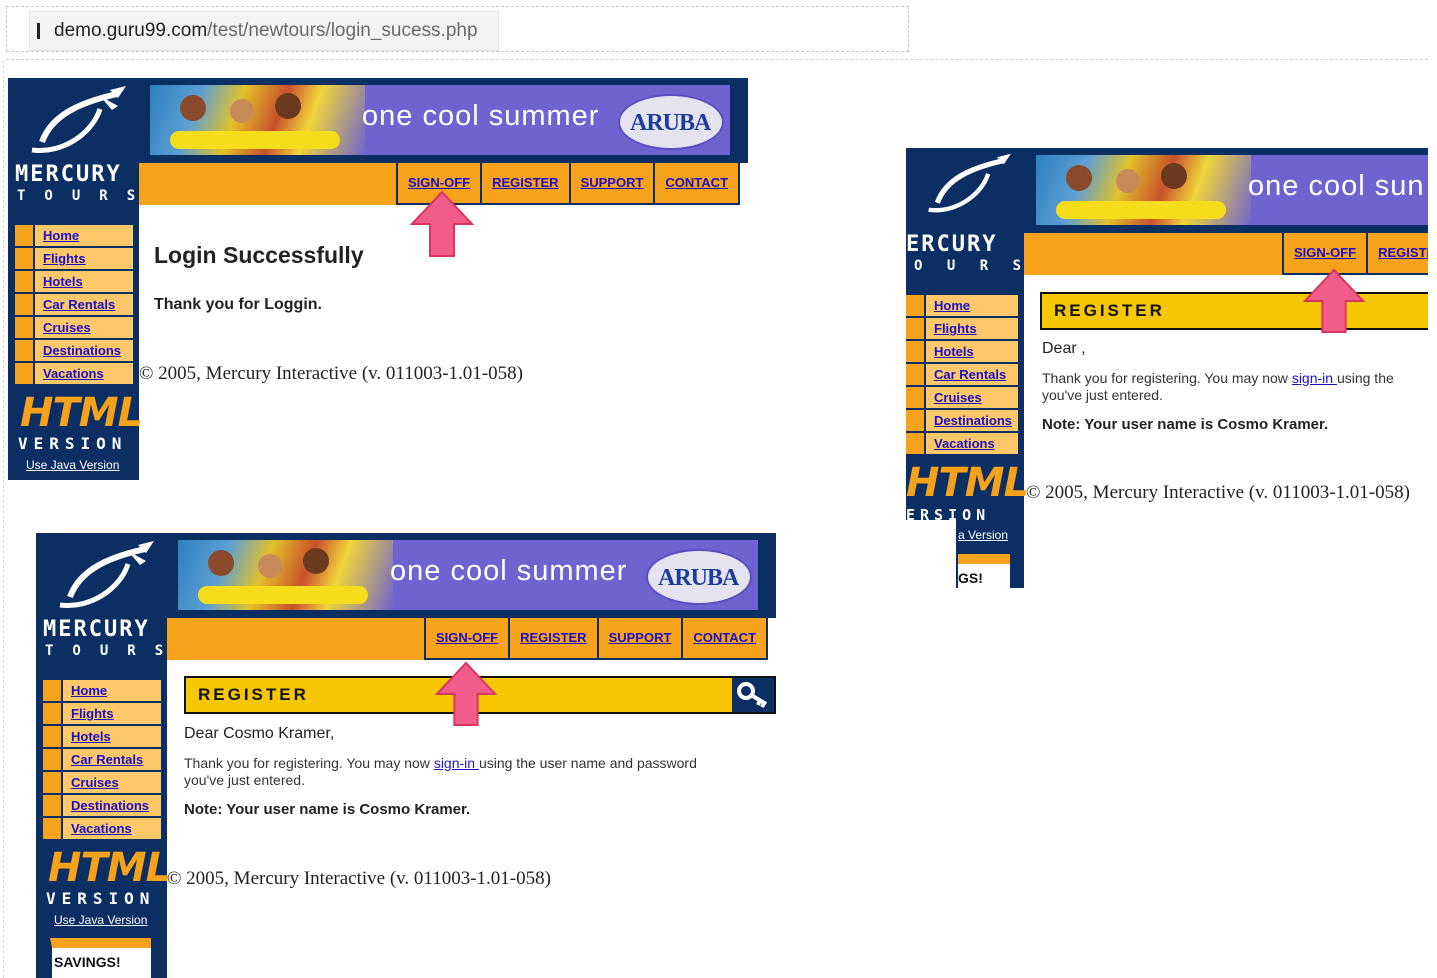 This screenshot has height=978, width=1437. What do you see at coordinates (1398, 253) in the screenshot?
I see `top-nav-register: REGISTI` at bounding box center [1398, 253].